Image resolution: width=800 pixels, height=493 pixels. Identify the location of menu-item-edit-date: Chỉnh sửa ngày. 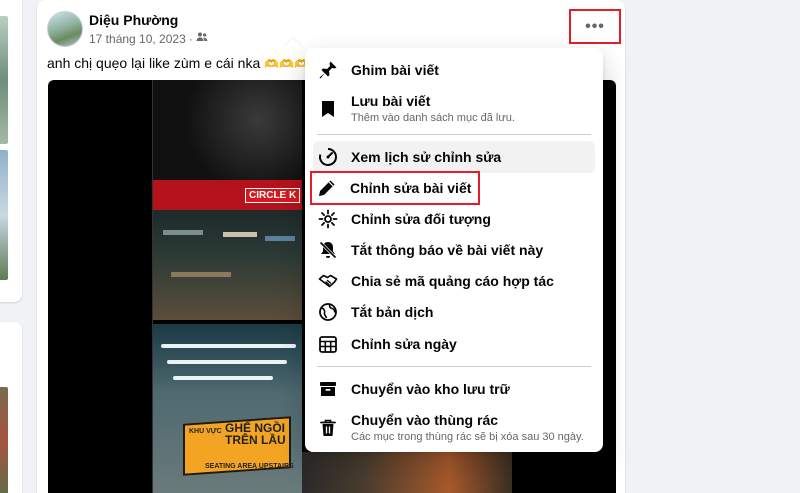
(454, 344).